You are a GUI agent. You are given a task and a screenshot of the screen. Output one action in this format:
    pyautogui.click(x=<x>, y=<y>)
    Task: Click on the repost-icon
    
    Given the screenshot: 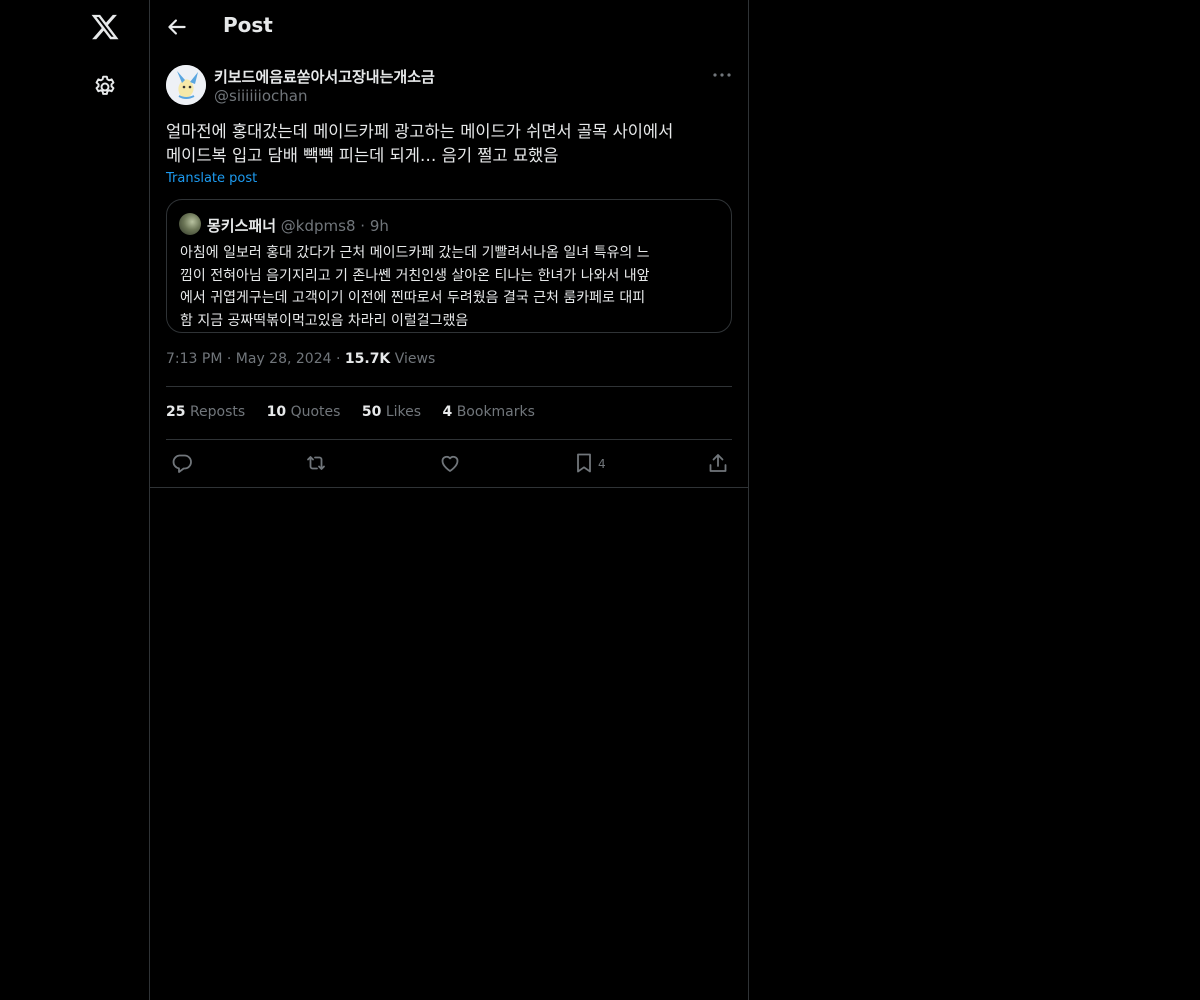 What is the action you would take?
    pyautogui.click(x=316, y=463)
    